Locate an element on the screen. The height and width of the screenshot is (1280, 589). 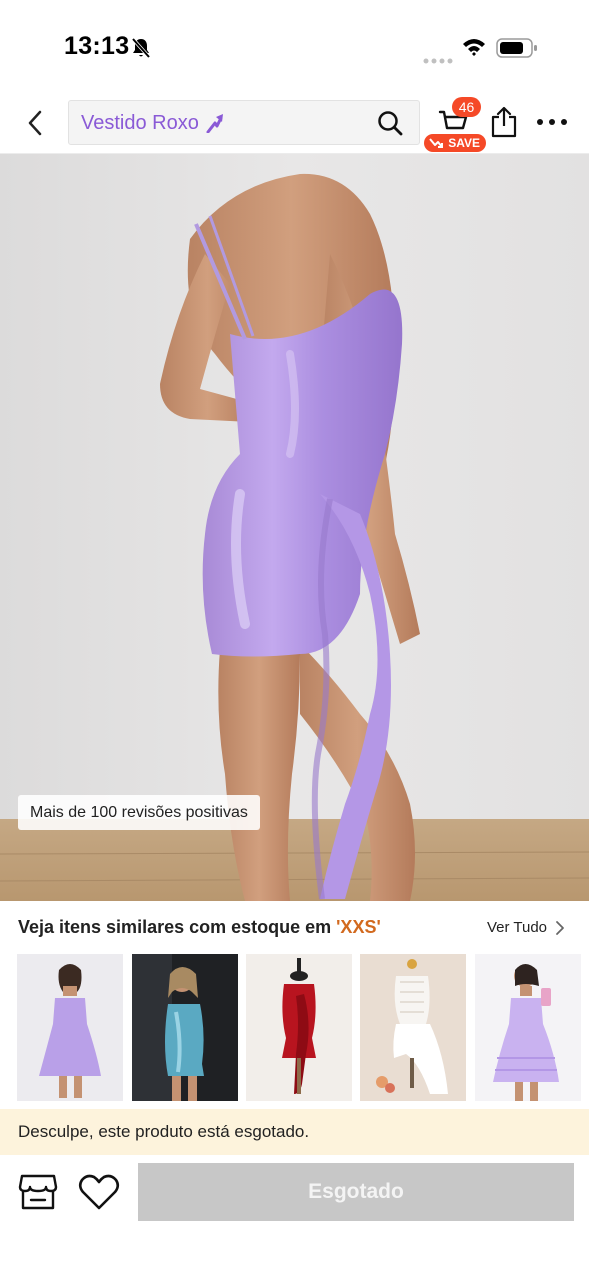
similar-item-lilac-sundress is located at coordinates (528, 1027).